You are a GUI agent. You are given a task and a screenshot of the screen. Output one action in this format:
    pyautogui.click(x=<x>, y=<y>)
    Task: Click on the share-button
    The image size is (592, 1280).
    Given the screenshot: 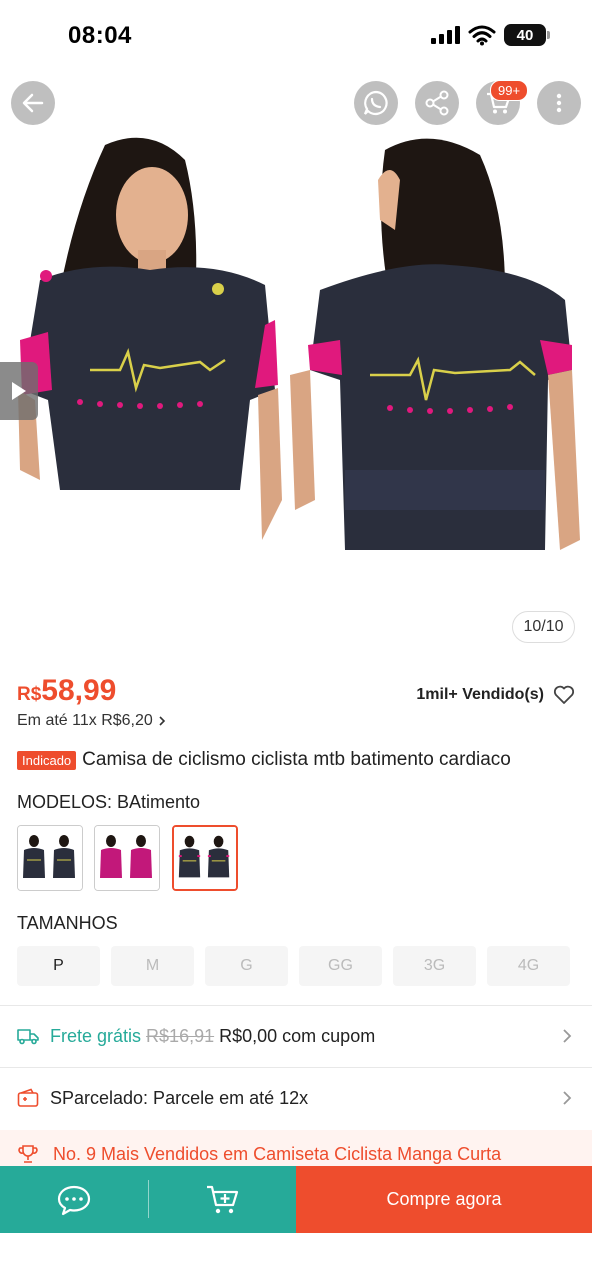 What is the action you would take?
    pyautogui.click(x=437, y=103)
    